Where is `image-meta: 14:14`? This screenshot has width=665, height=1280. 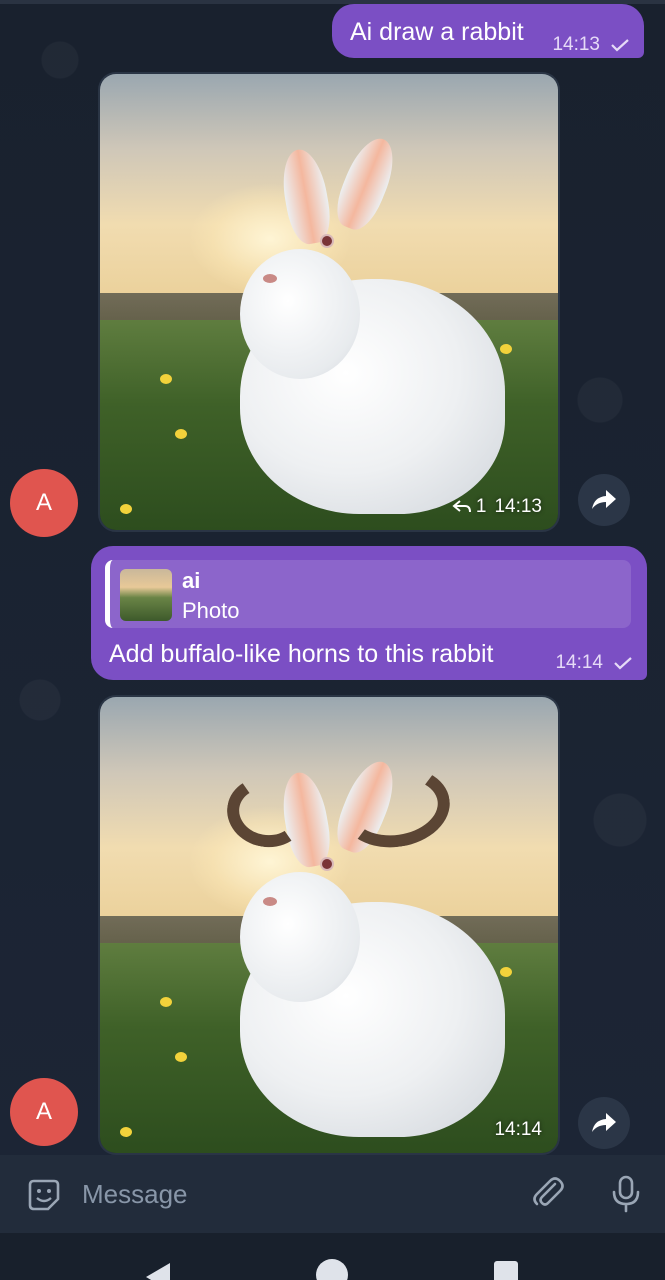
image-meta: 14:14 is located at coordinates (518, 1130).